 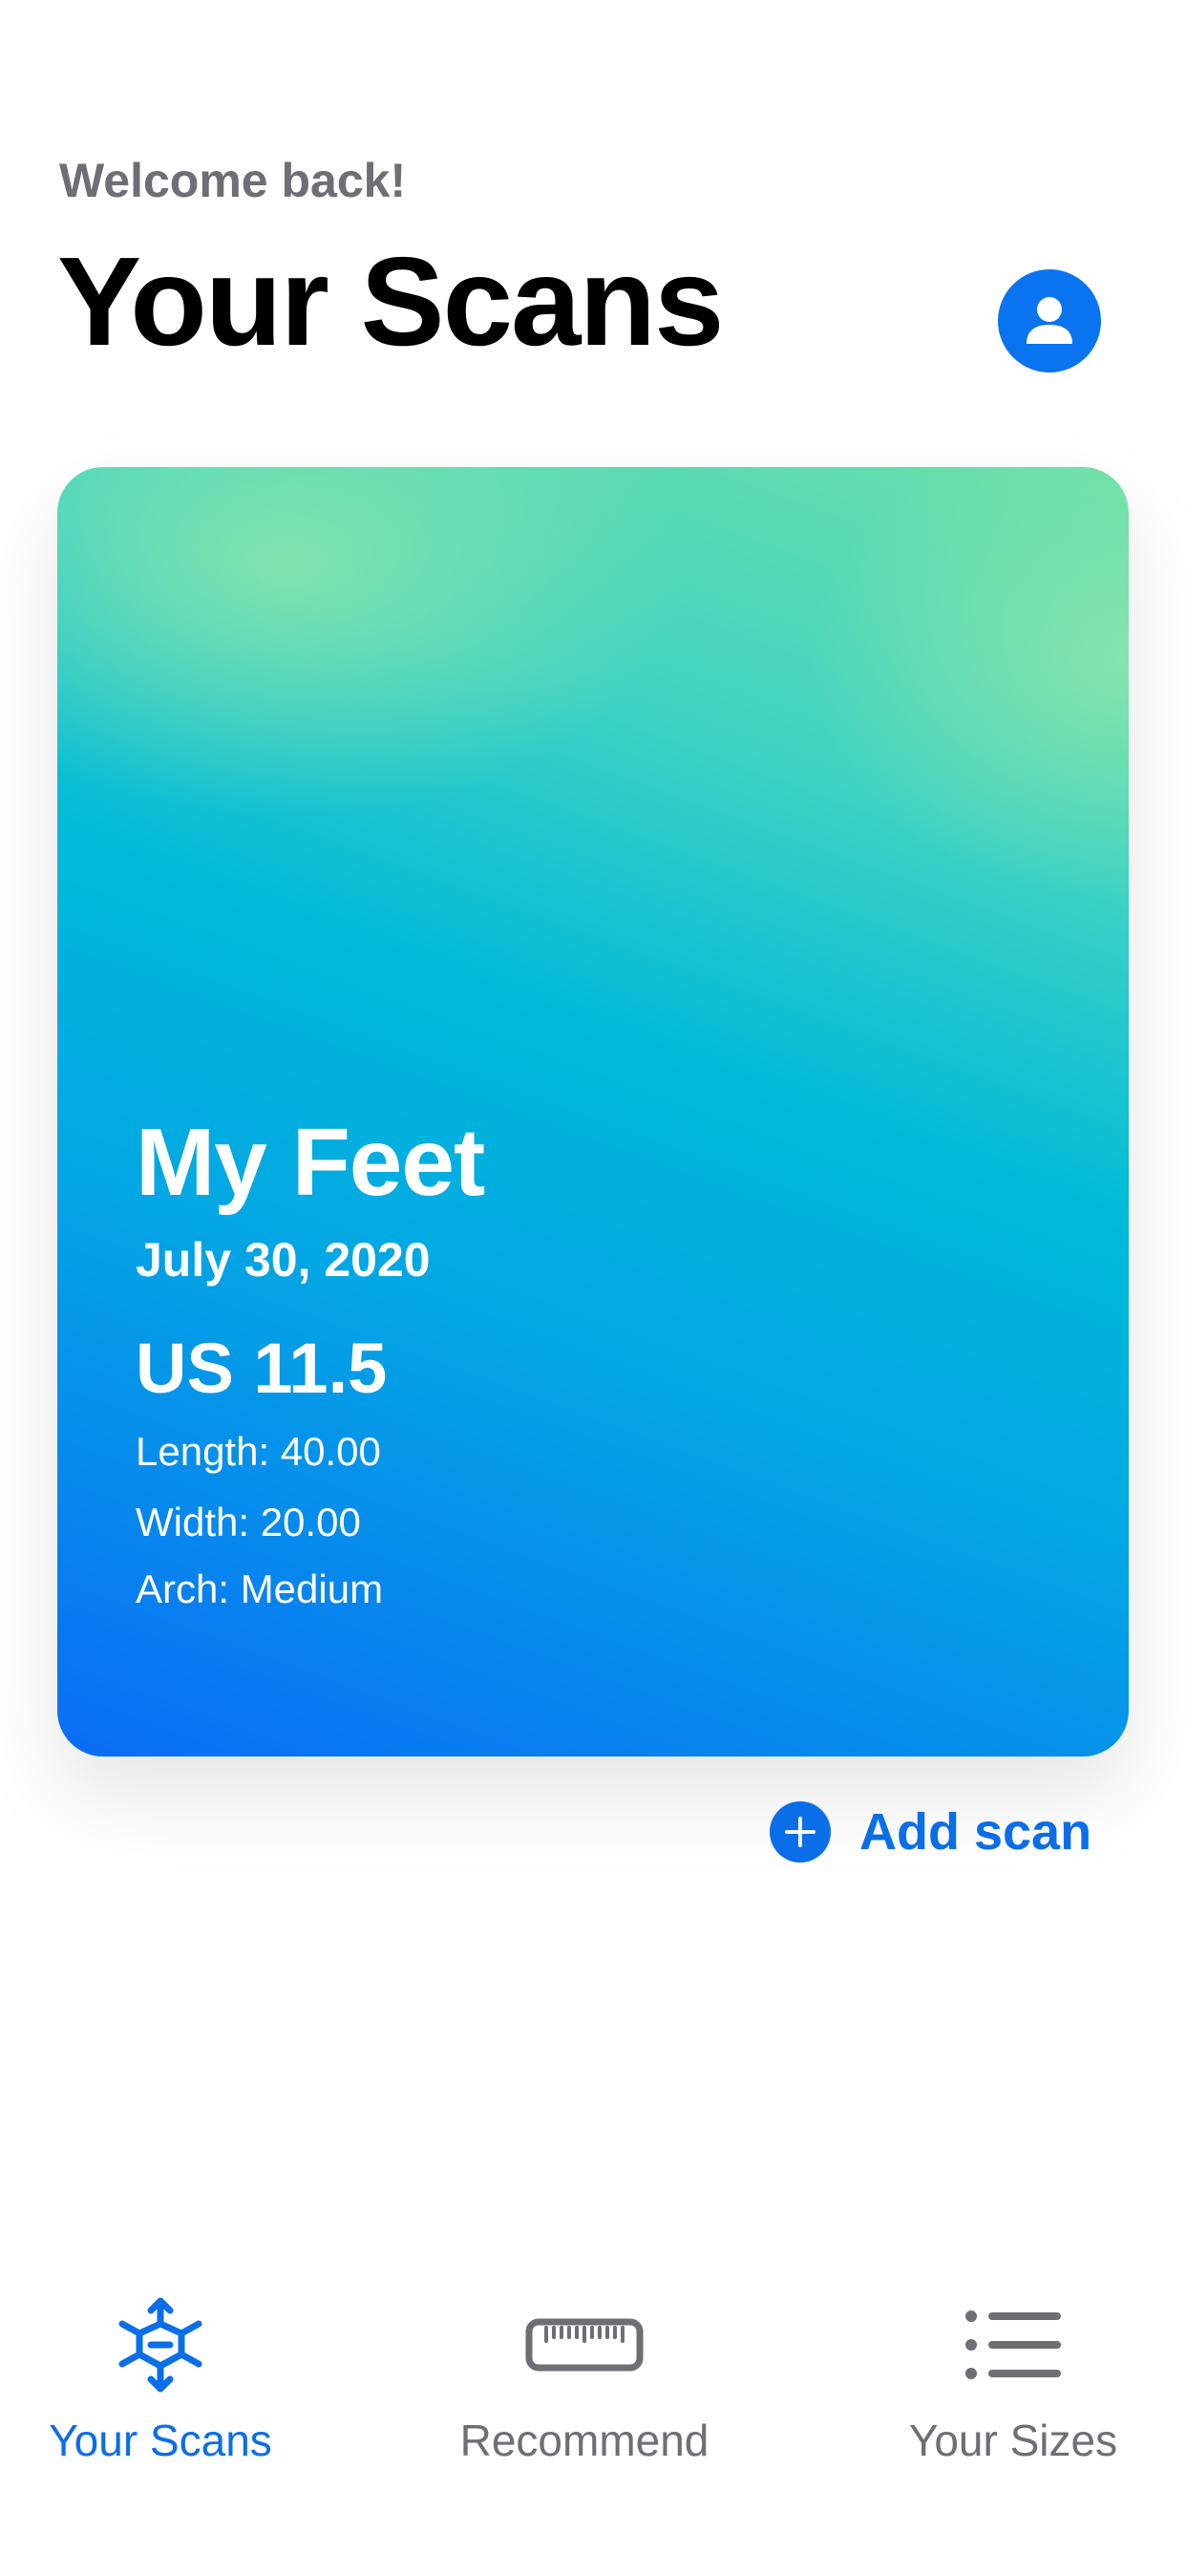 I want to click on plus-circle-icon, so click(x=801, y=1832).